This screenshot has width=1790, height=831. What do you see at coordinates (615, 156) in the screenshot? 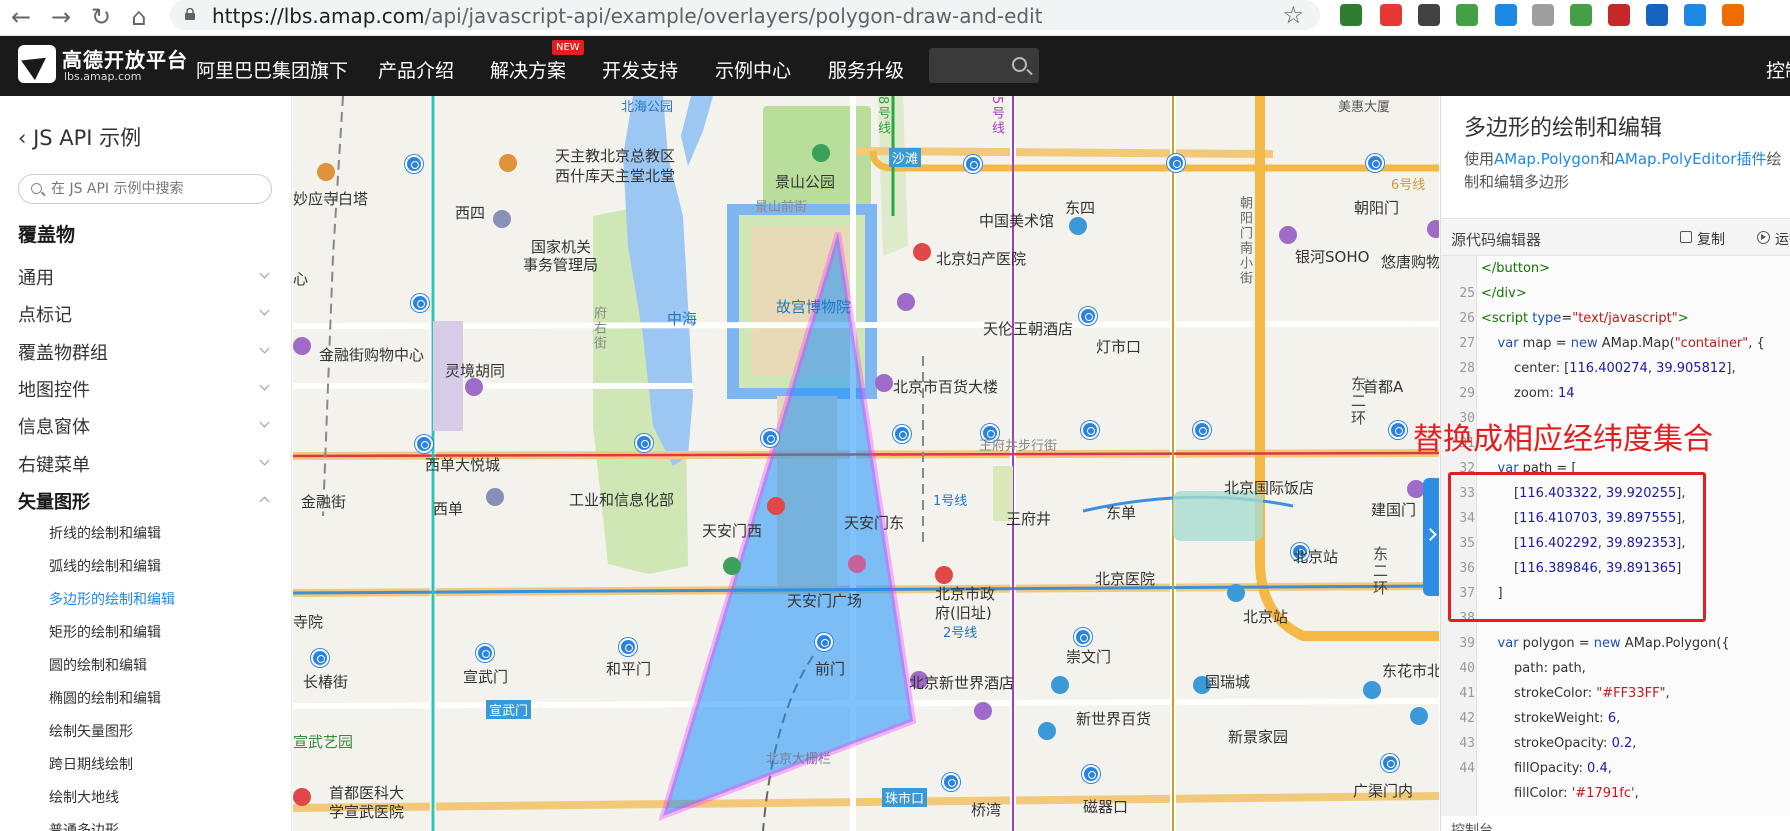
I see `map-label: 天主教北京总教区` at bounding box center [615, 156].